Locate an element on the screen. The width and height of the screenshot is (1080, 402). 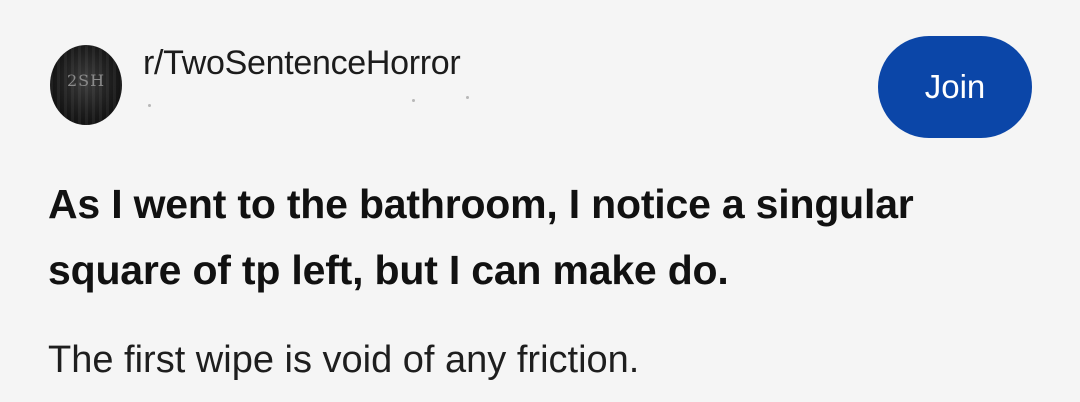
subreddit-avatar: 2SH is located at coordinates (86, 85).